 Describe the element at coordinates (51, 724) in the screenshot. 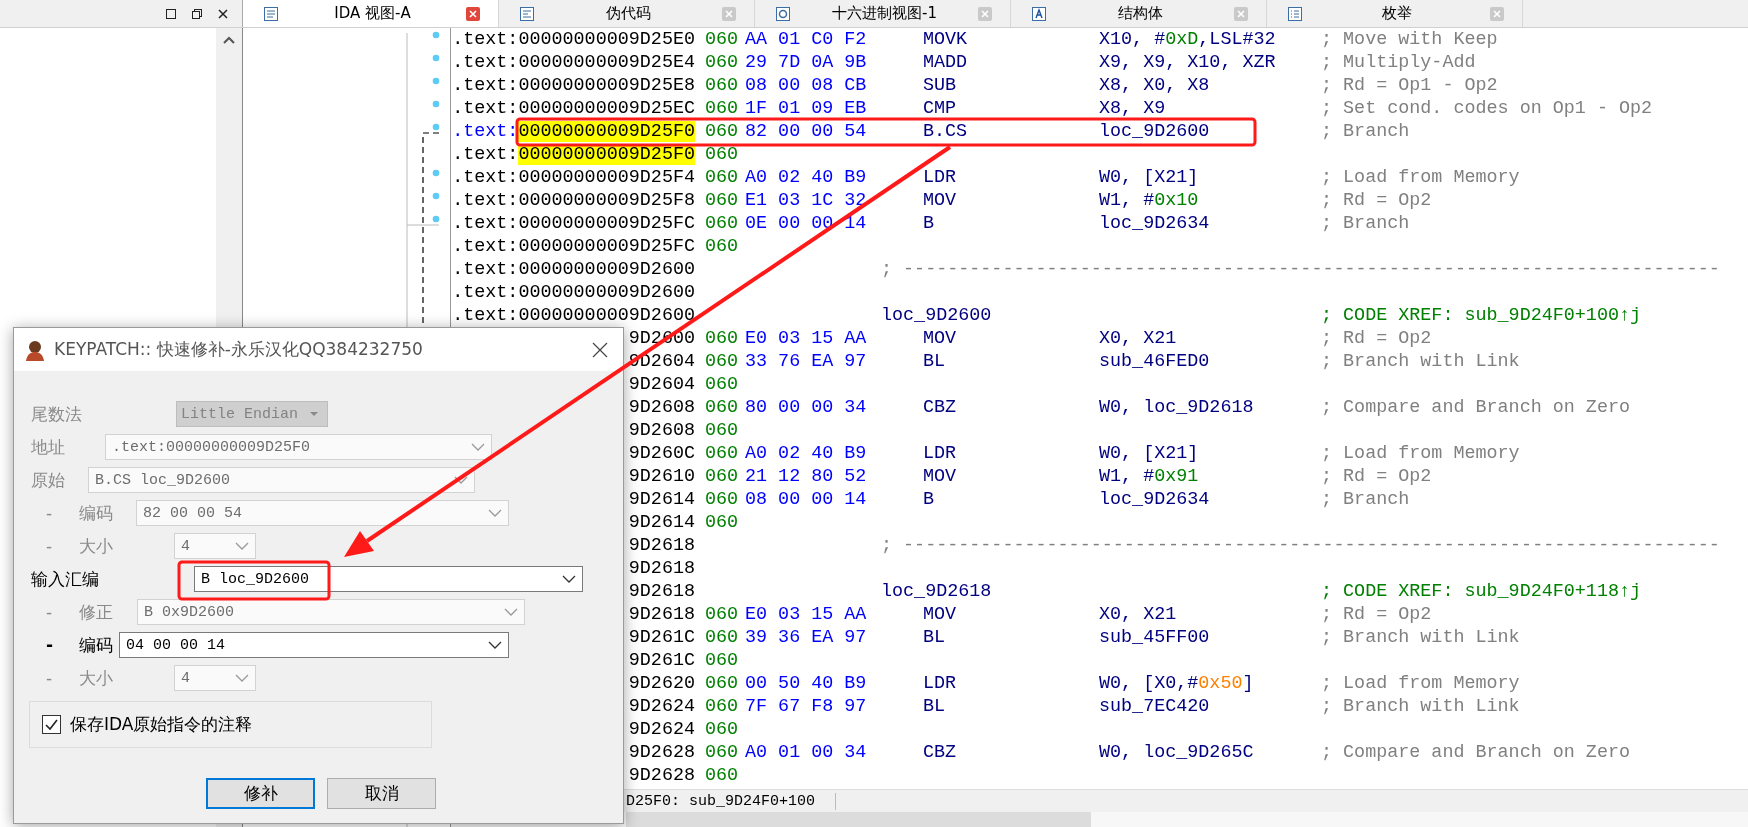

I see `checkbox` at that location.